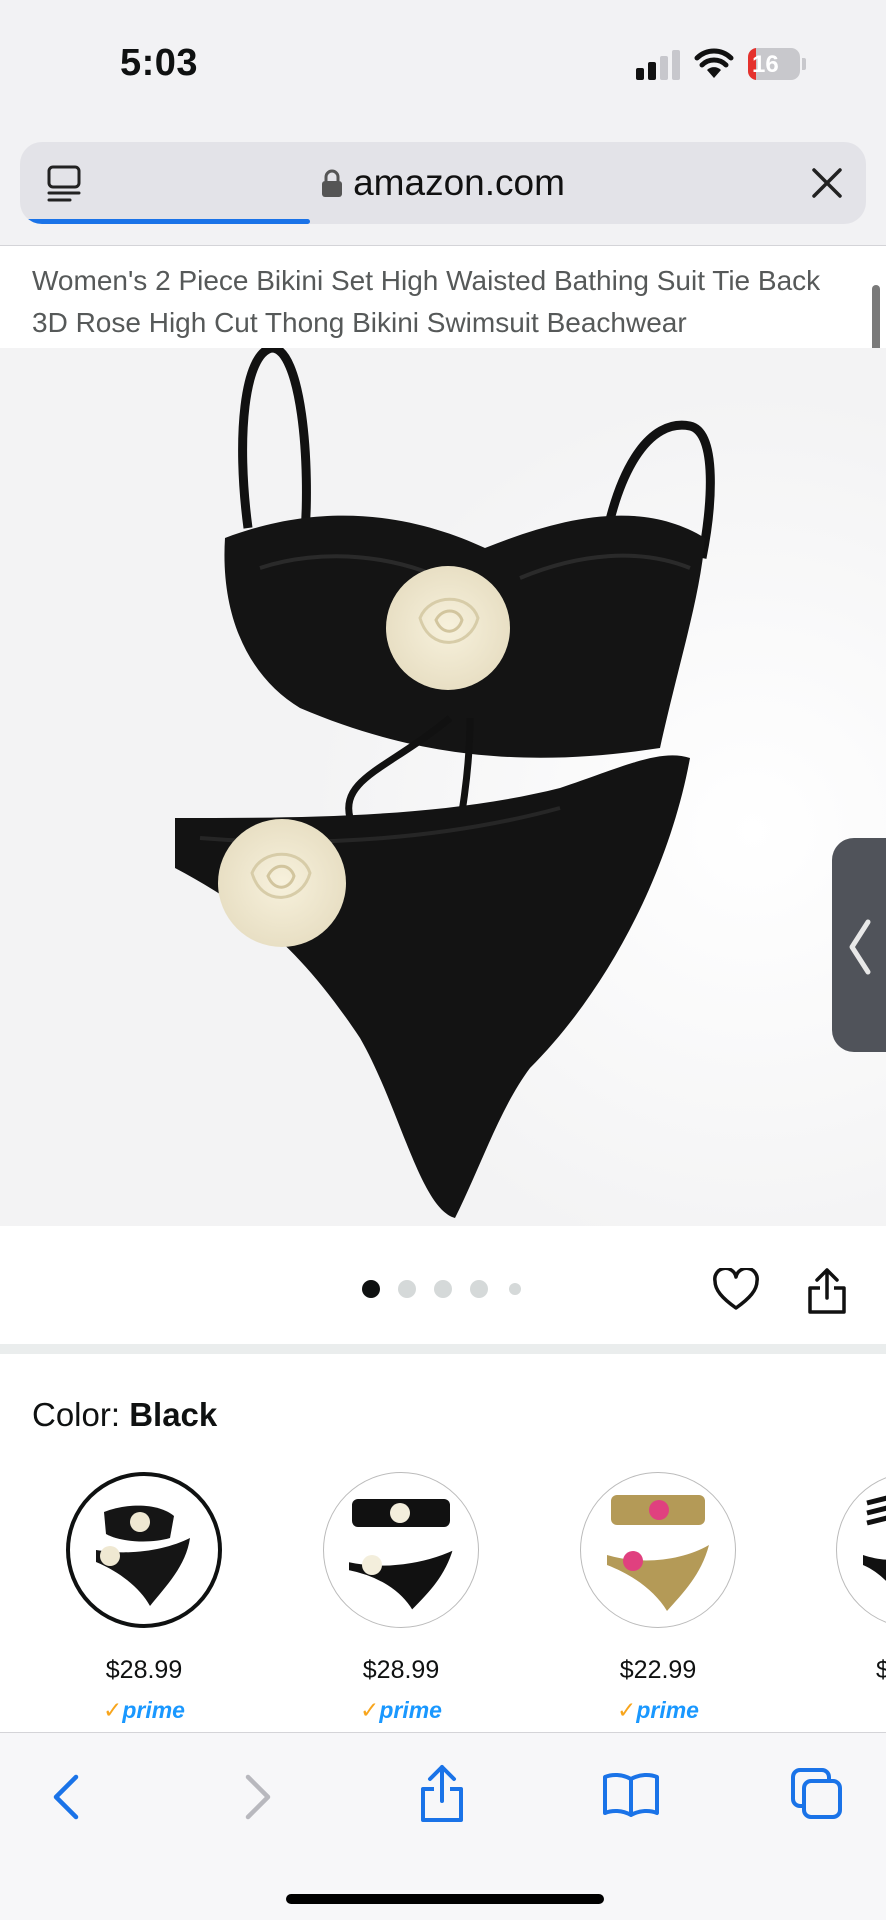 Image resolution: width=886 pixels, height=1920 pixels. I want to click on home-indicator, so click(445, 1899).